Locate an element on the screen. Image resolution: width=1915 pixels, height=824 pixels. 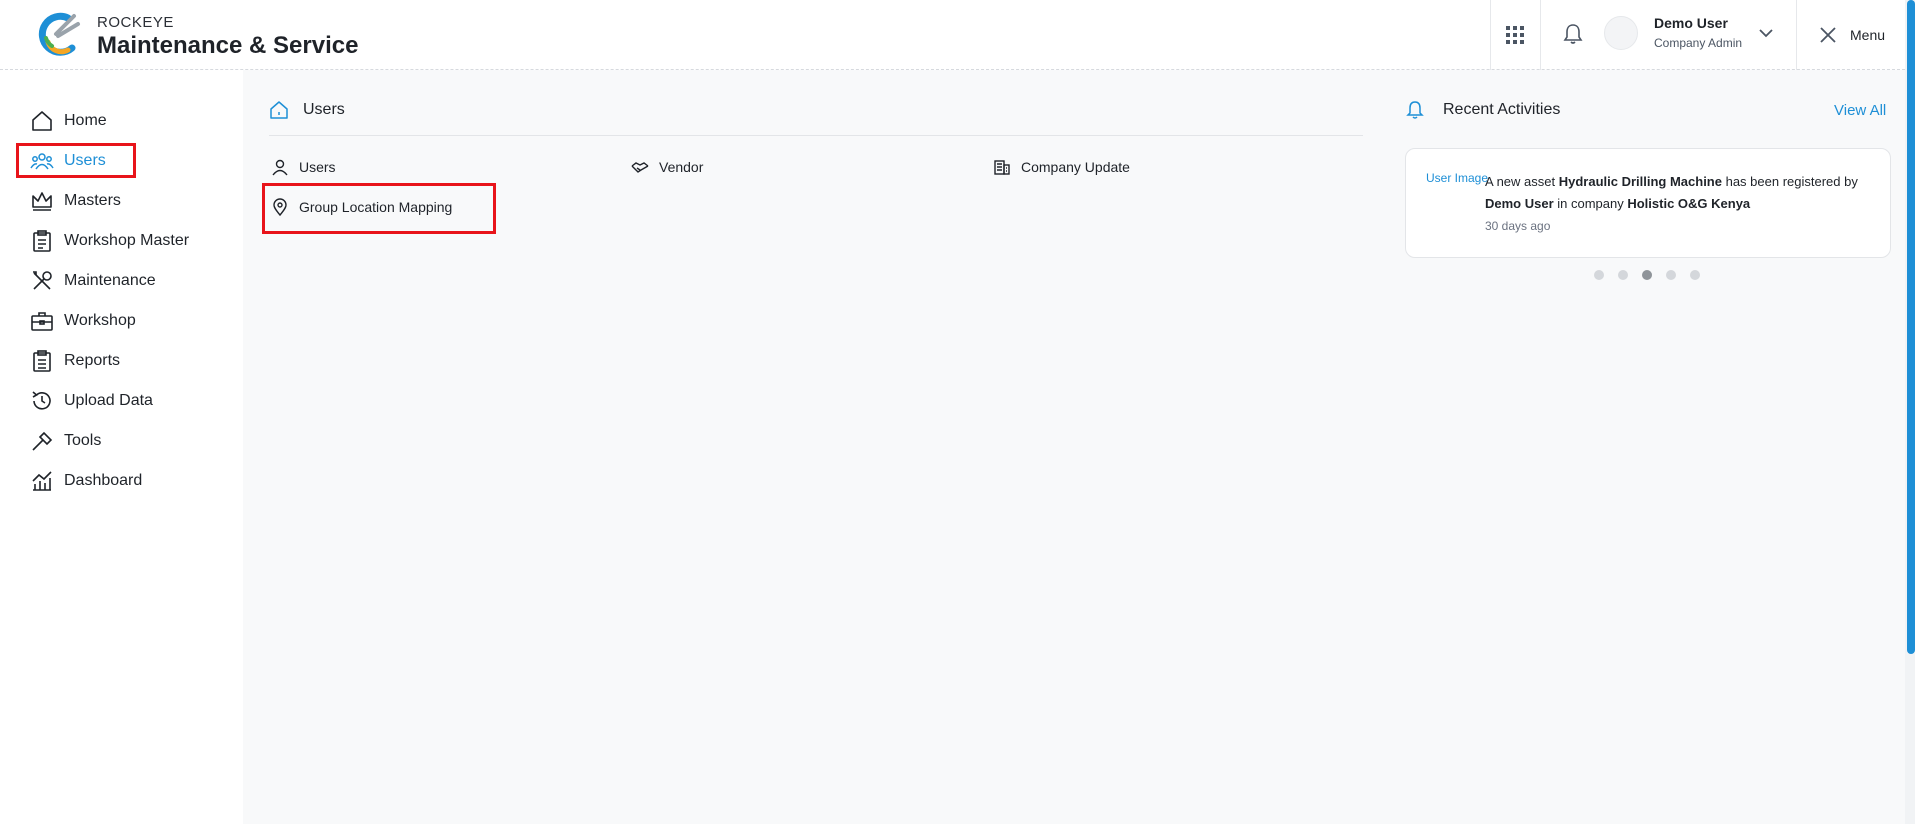
sidebar-item-label: Dashboard is located at coordinates (103, 480).